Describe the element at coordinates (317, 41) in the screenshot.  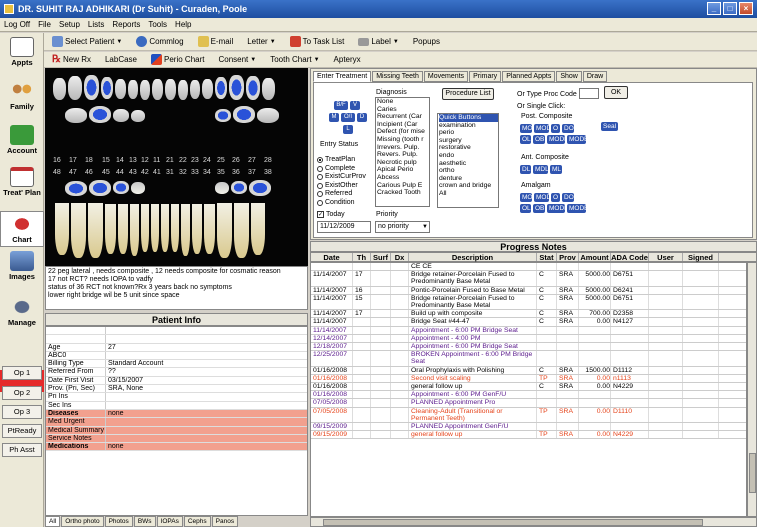
I see `to-task-list-button: To Task List` at that location.